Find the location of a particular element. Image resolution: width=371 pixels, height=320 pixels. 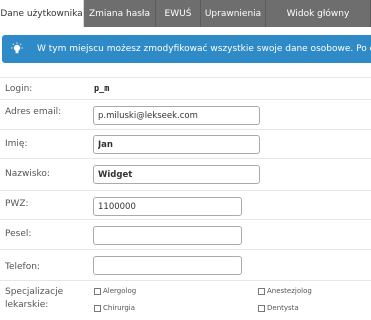

last-name-label: Nazwisko: is located at coordinates (27, 174).